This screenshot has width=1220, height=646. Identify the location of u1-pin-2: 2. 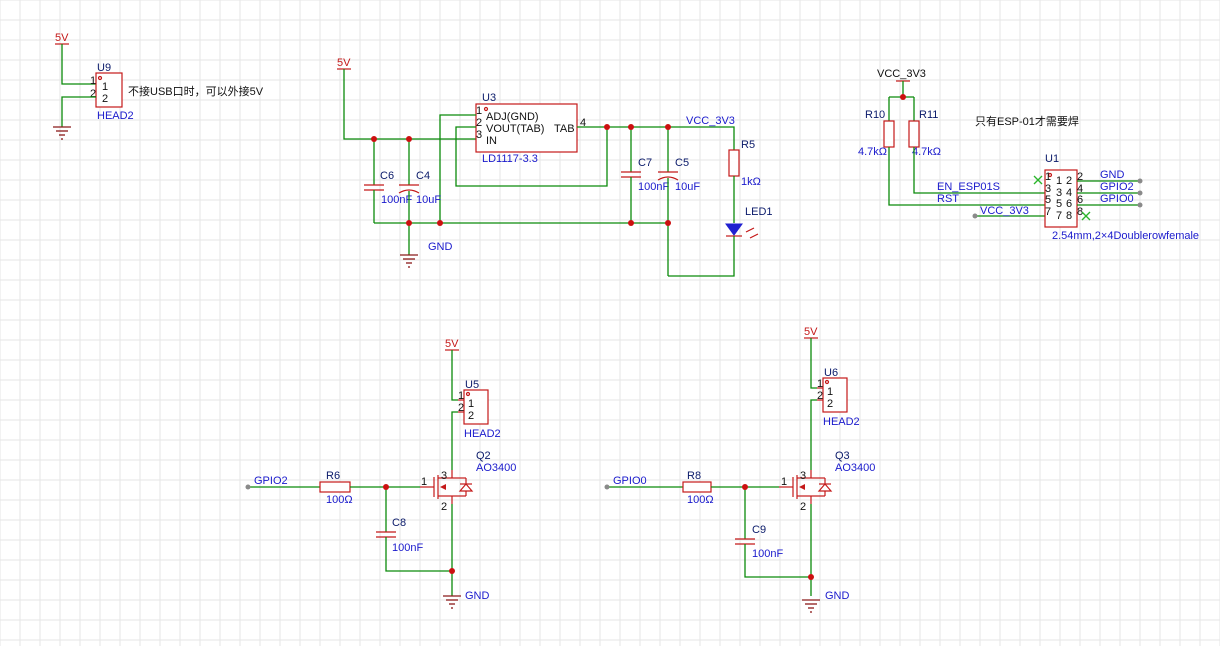
(1069, 181).